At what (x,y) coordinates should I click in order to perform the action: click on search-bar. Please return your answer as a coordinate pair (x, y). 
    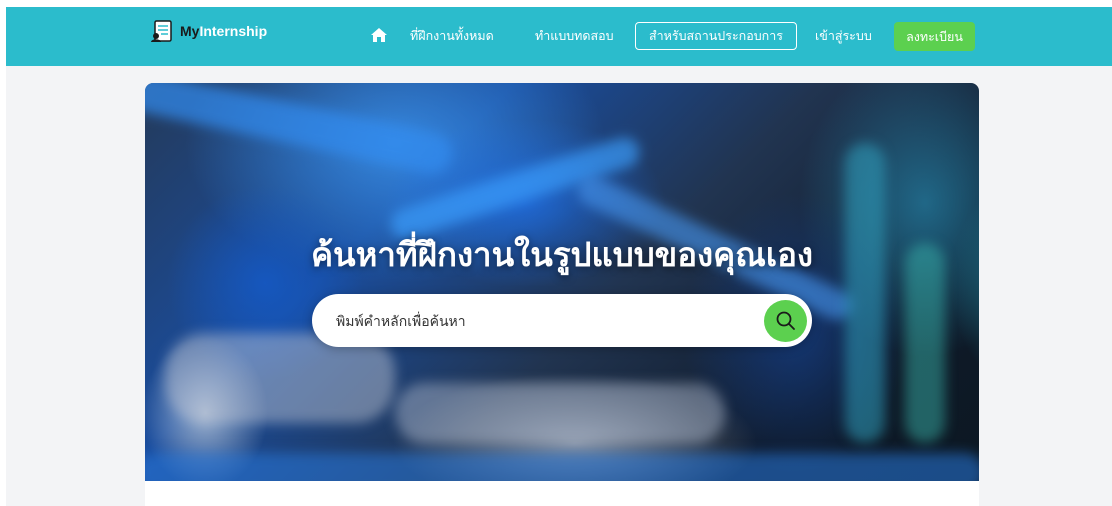
    Looking at the image, I should click on (562, 320).